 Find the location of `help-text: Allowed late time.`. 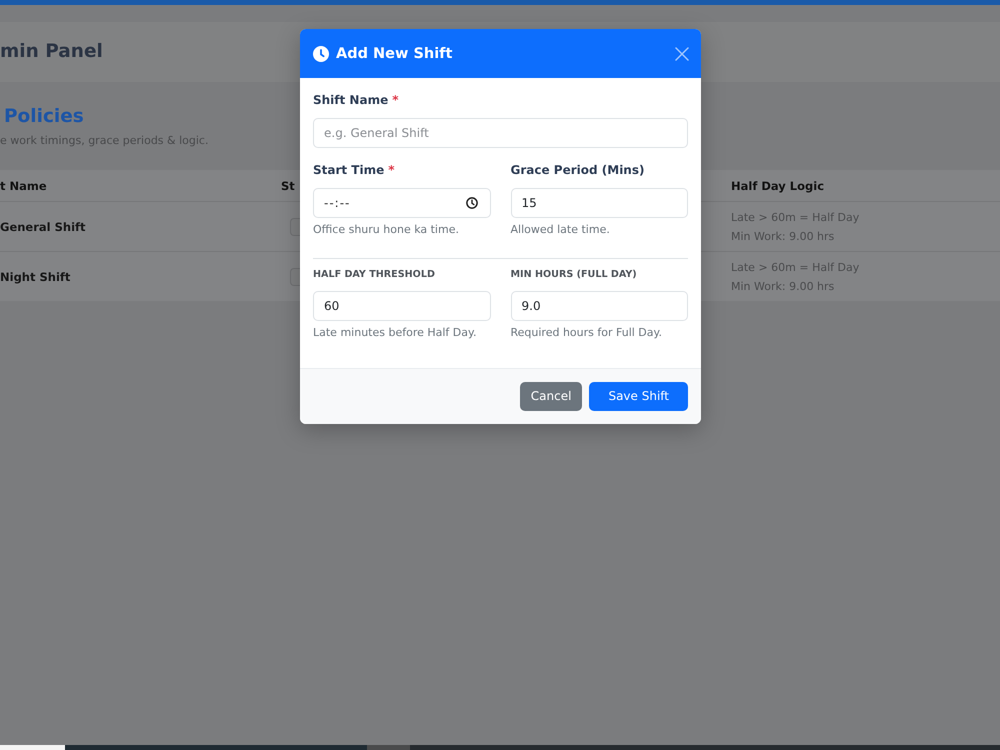

help-text: Allowed late time. is located at coordinates (560, 230).